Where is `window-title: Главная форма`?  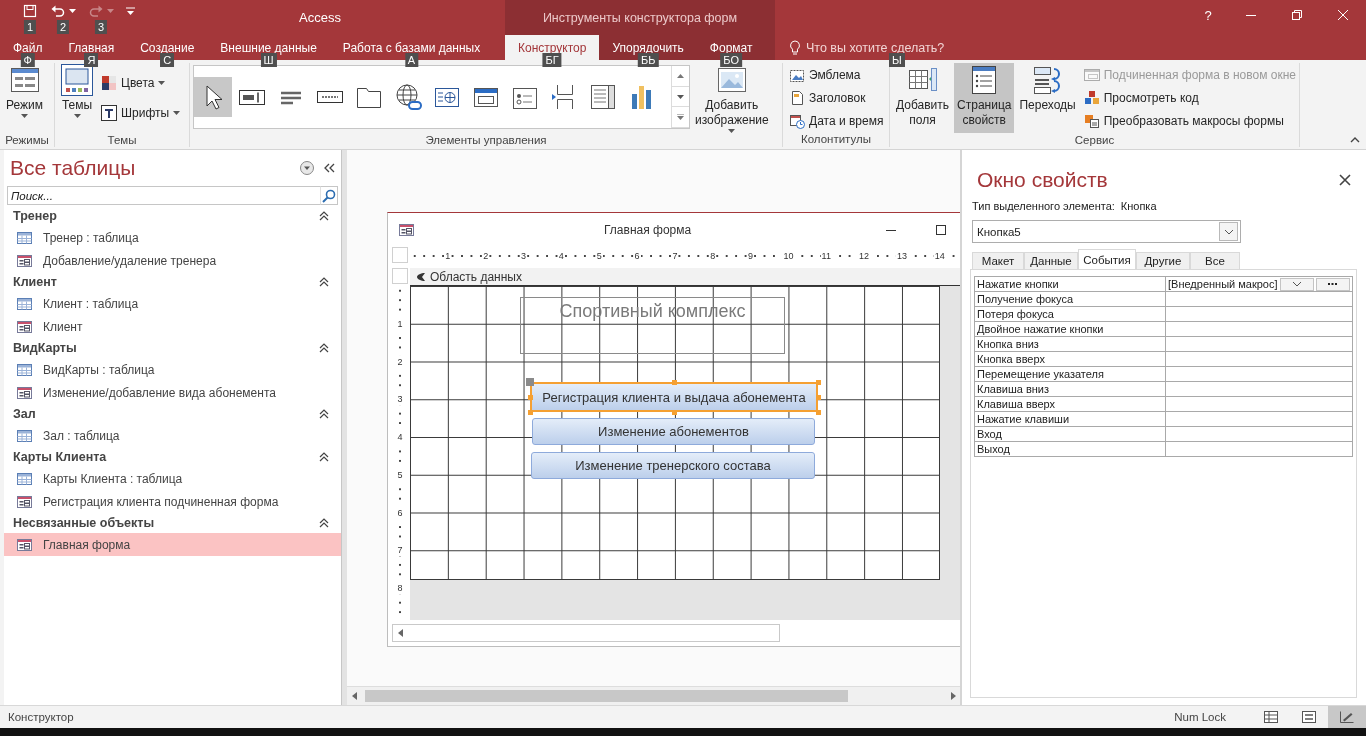
window-title: Главная форма is located at coordinates (648, 229).